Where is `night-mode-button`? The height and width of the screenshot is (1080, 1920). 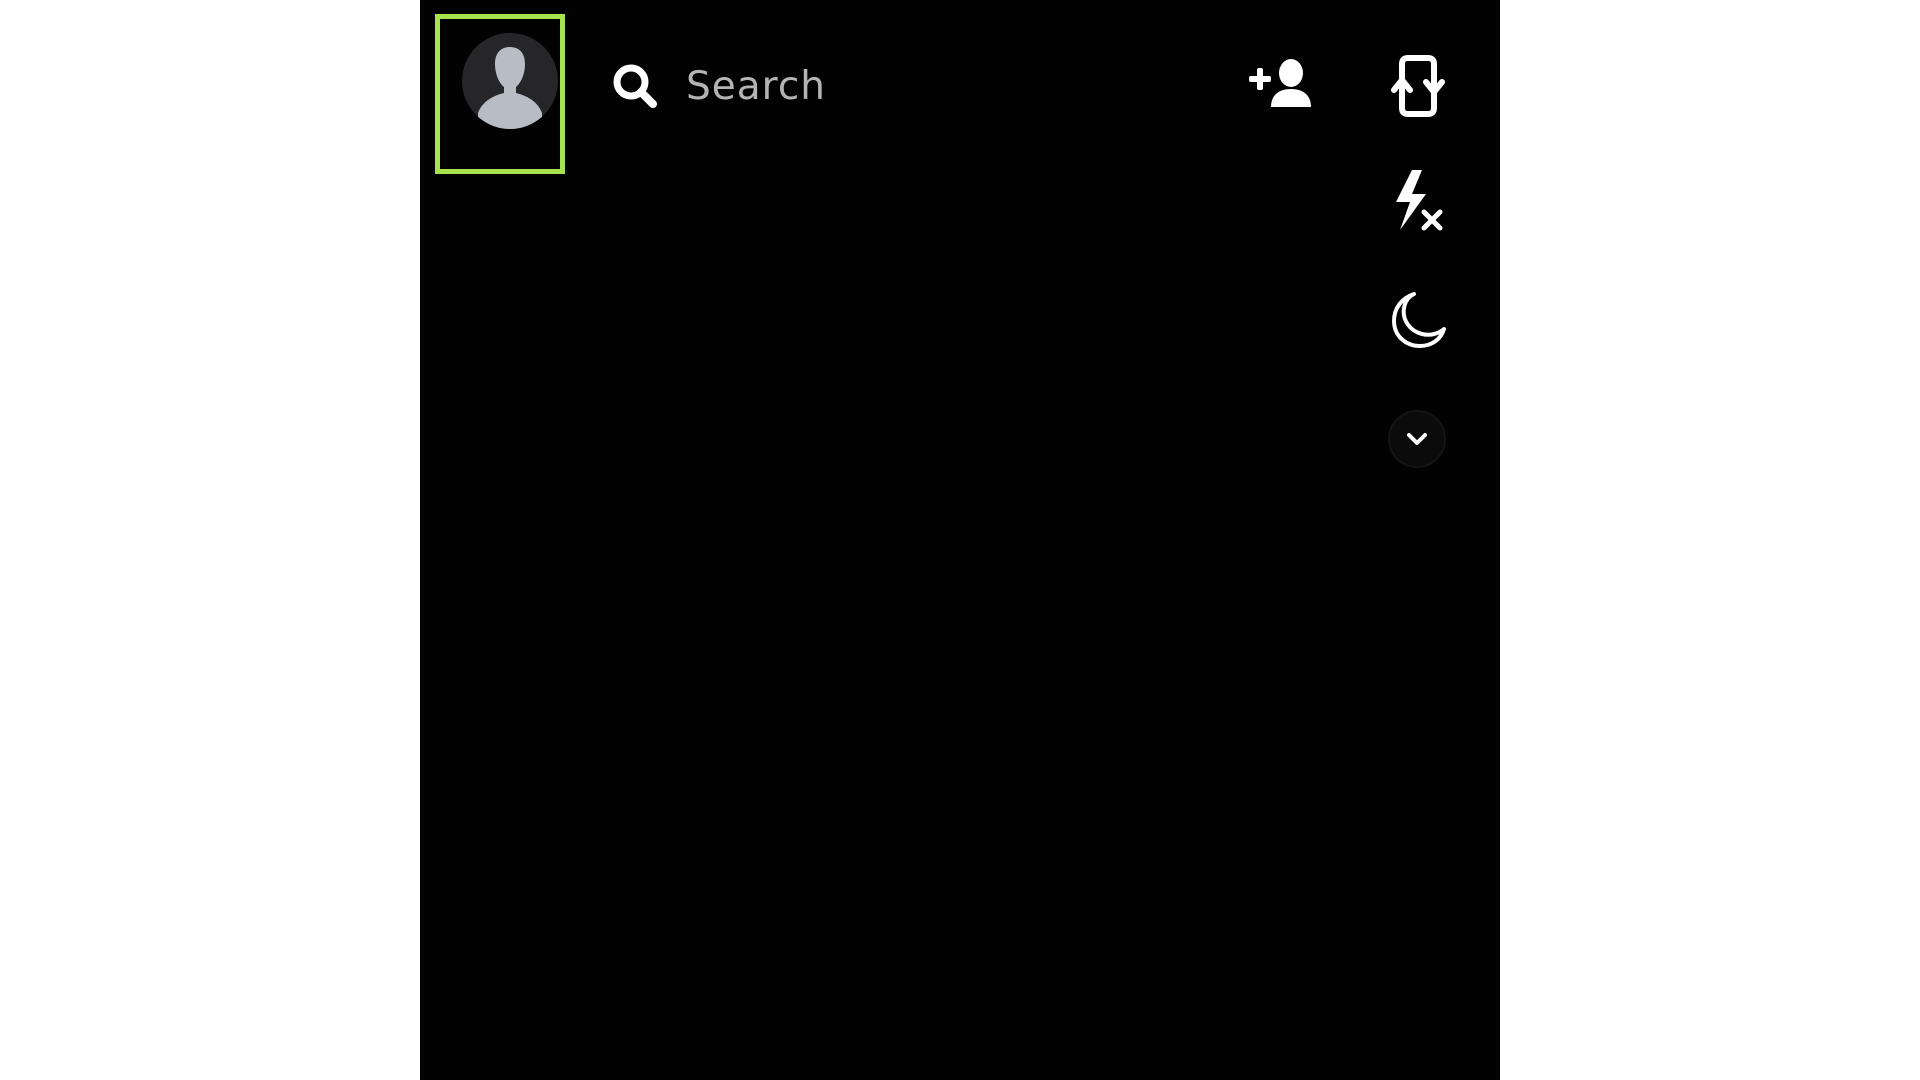 night-mode-button is located at coordinates (1418, 320).